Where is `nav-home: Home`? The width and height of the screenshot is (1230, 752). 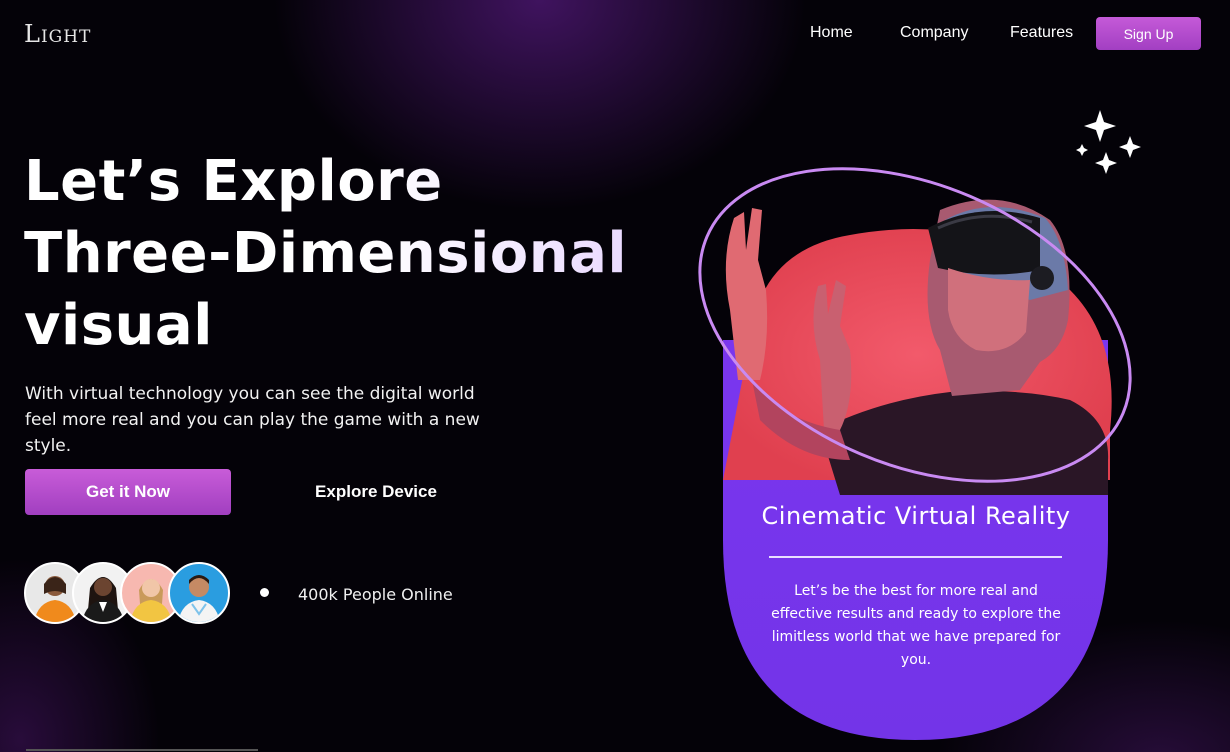 nav-home: Home is located at coordinates (831, 33).